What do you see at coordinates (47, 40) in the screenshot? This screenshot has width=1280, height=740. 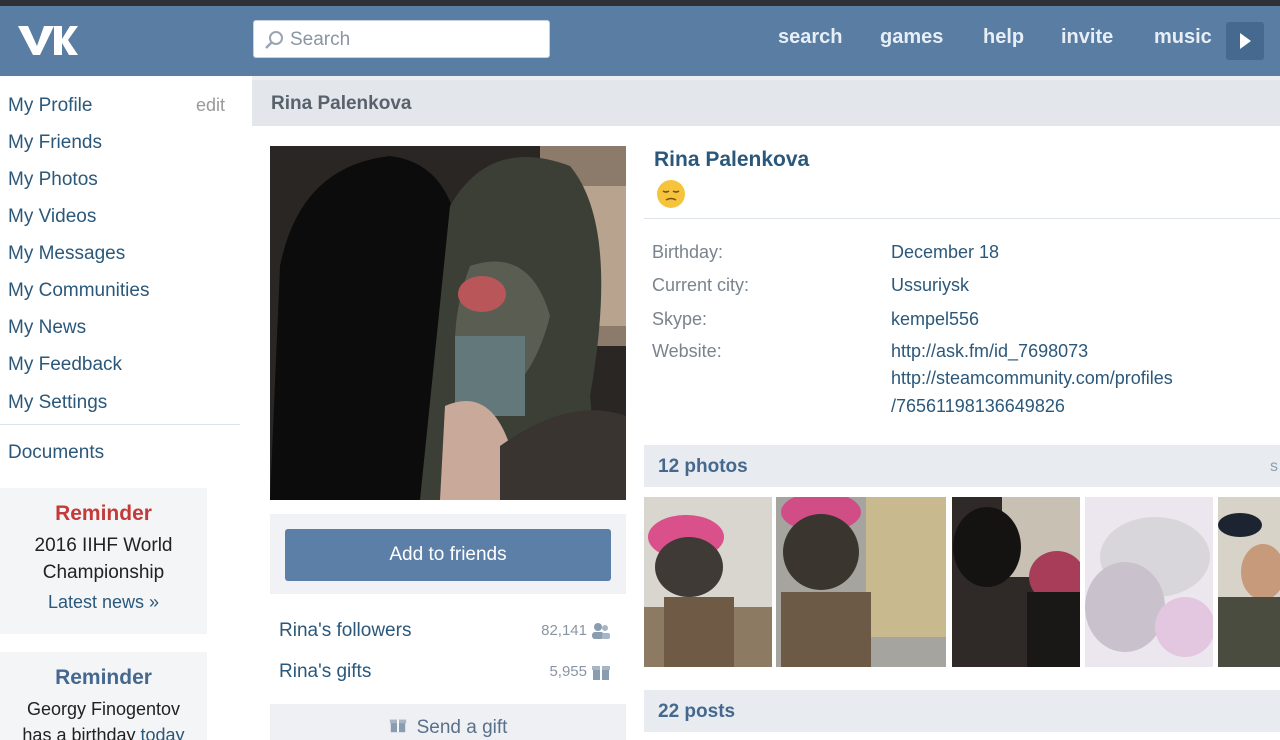 I see `vk-logo` at bounding box center [47, 40].